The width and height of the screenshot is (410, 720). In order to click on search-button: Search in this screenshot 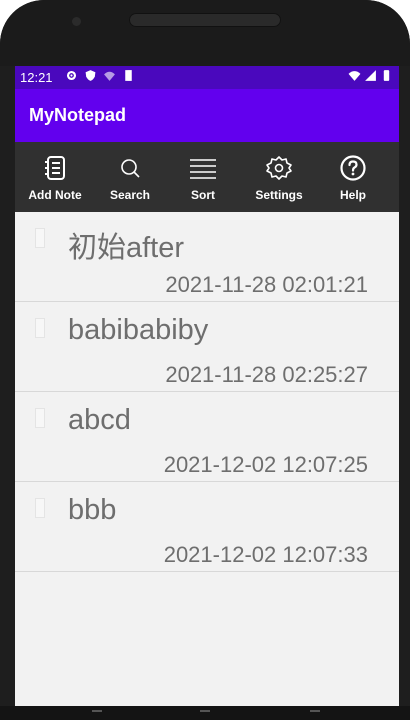, I will do `click(130, 177)`.